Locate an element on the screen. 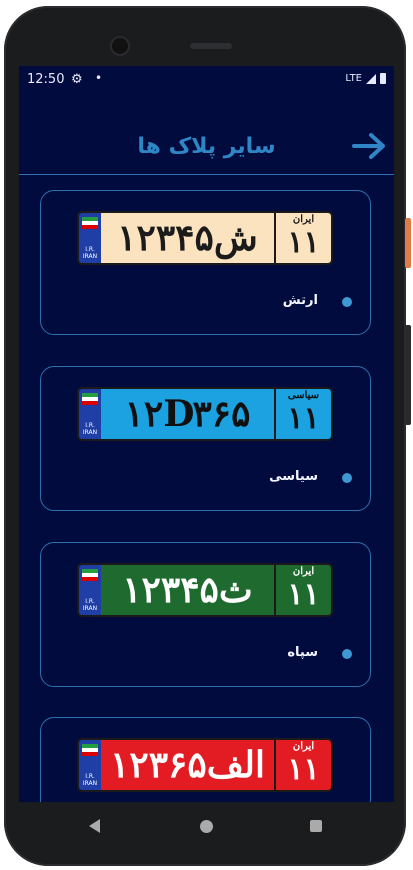  status-bar: 12:50 ⚙ • LTE is located at coordinates (206, 80).